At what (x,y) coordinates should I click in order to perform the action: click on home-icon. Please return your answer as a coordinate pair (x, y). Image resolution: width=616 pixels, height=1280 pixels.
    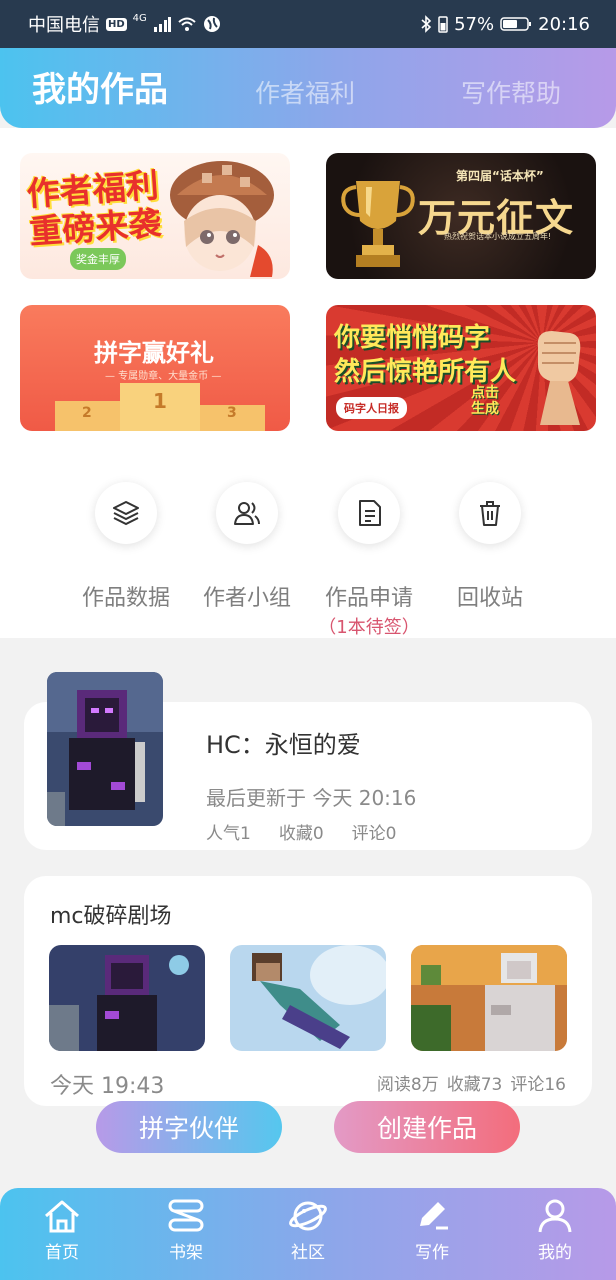
    Looking at the image, I should click on (62, 1216).